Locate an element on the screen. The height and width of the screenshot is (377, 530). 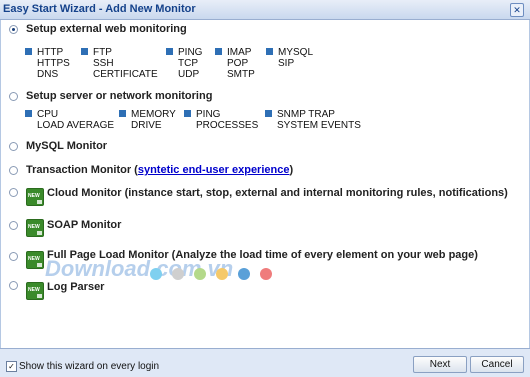
transaction-label-text: Transaction Monitor ( is located at coordinates (82, 170).